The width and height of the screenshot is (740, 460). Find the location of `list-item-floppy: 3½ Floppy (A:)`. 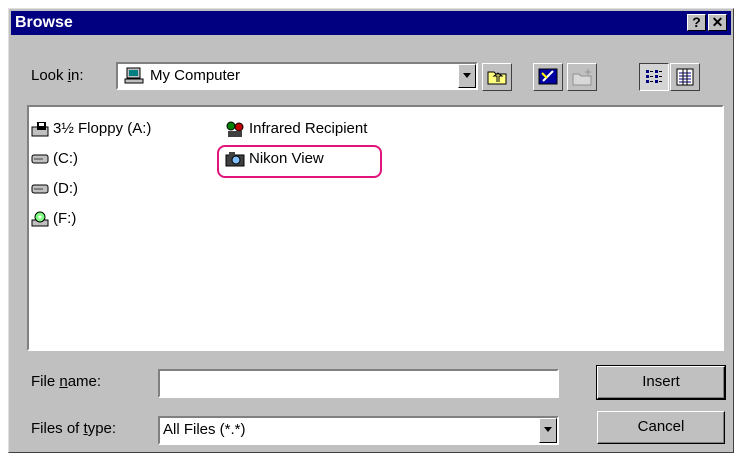

list-item-floppy: 3½ Floppy (A:) is located at coordinates (91, 130).